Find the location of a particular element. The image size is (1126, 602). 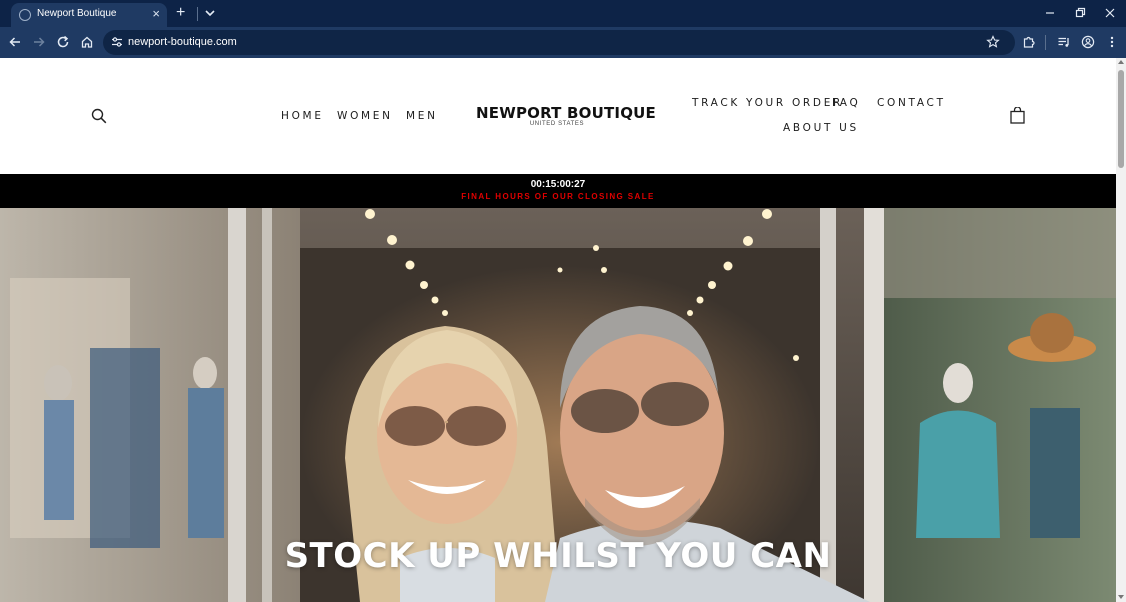

nav-faq: FAQ is located at coordinates (846, 103).